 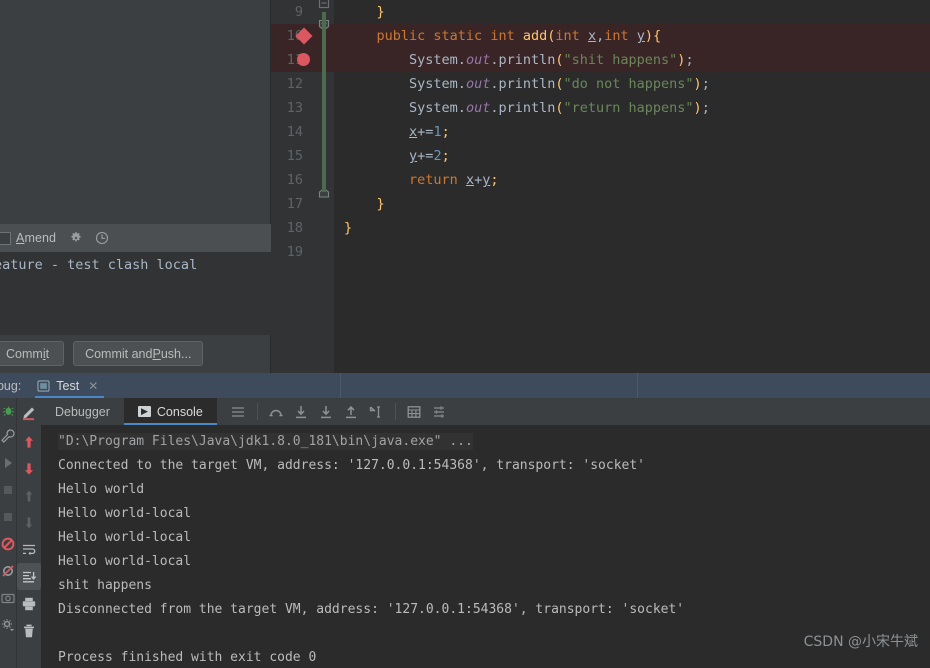 I want to click on play-icon, so click(x=8, y=462).